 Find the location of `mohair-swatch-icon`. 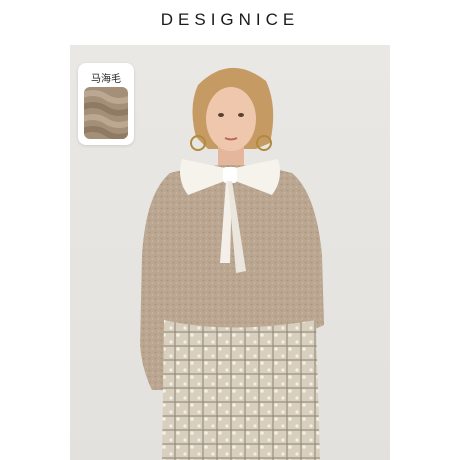

mohair-swatch-icon is located at coordinates (106, 113).